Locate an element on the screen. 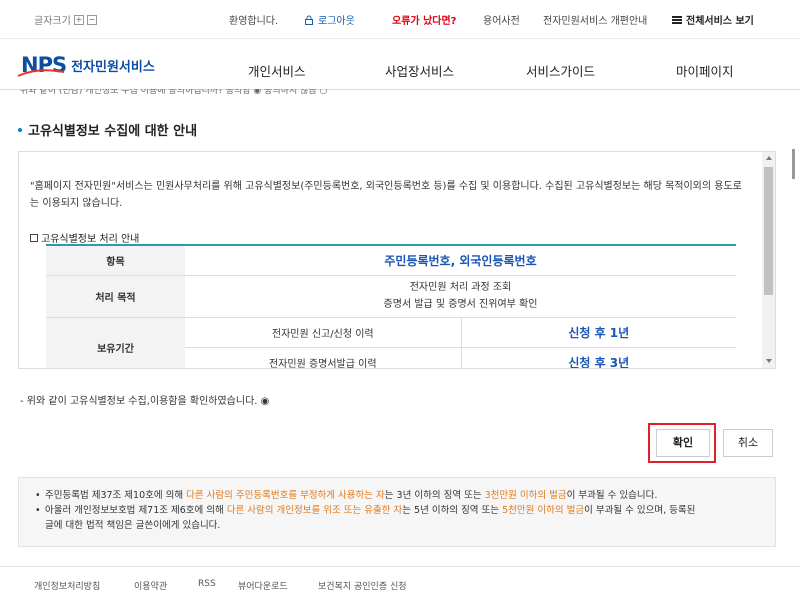 The width and height of the screenshot is (800, 613). nav-my-page: 마이페이지 is located at coordinates (705, 70).